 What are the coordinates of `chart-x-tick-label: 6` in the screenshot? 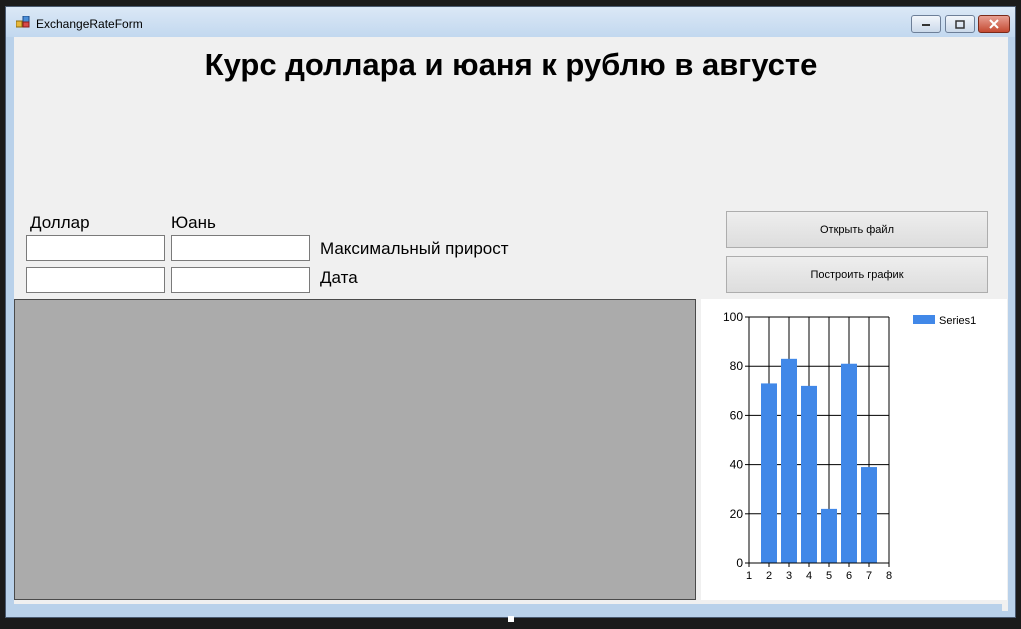 It's located at (849, 576).